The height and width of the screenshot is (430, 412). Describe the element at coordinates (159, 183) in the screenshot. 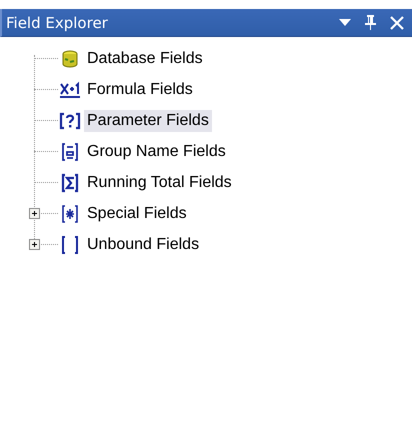

I see `tree-item: Running Total Fields` at that location.